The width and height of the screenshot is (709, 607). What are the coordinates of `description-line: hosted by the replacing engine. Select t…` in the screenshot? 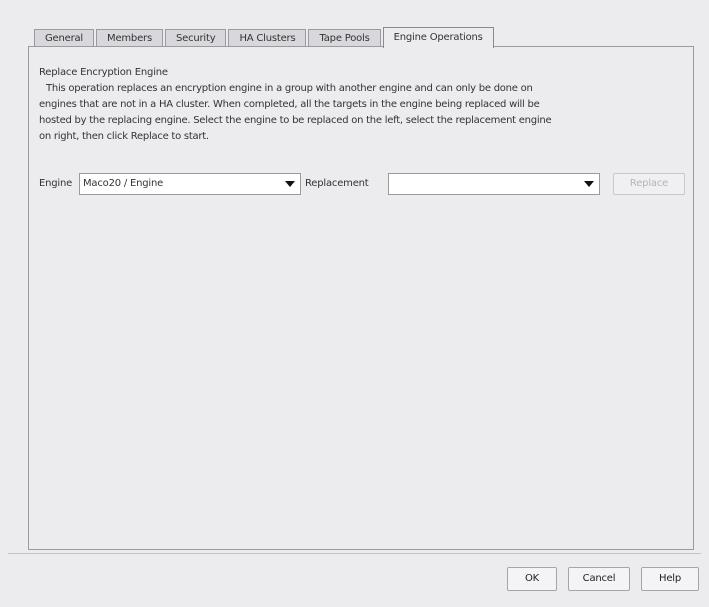 It's located at (295, 120).